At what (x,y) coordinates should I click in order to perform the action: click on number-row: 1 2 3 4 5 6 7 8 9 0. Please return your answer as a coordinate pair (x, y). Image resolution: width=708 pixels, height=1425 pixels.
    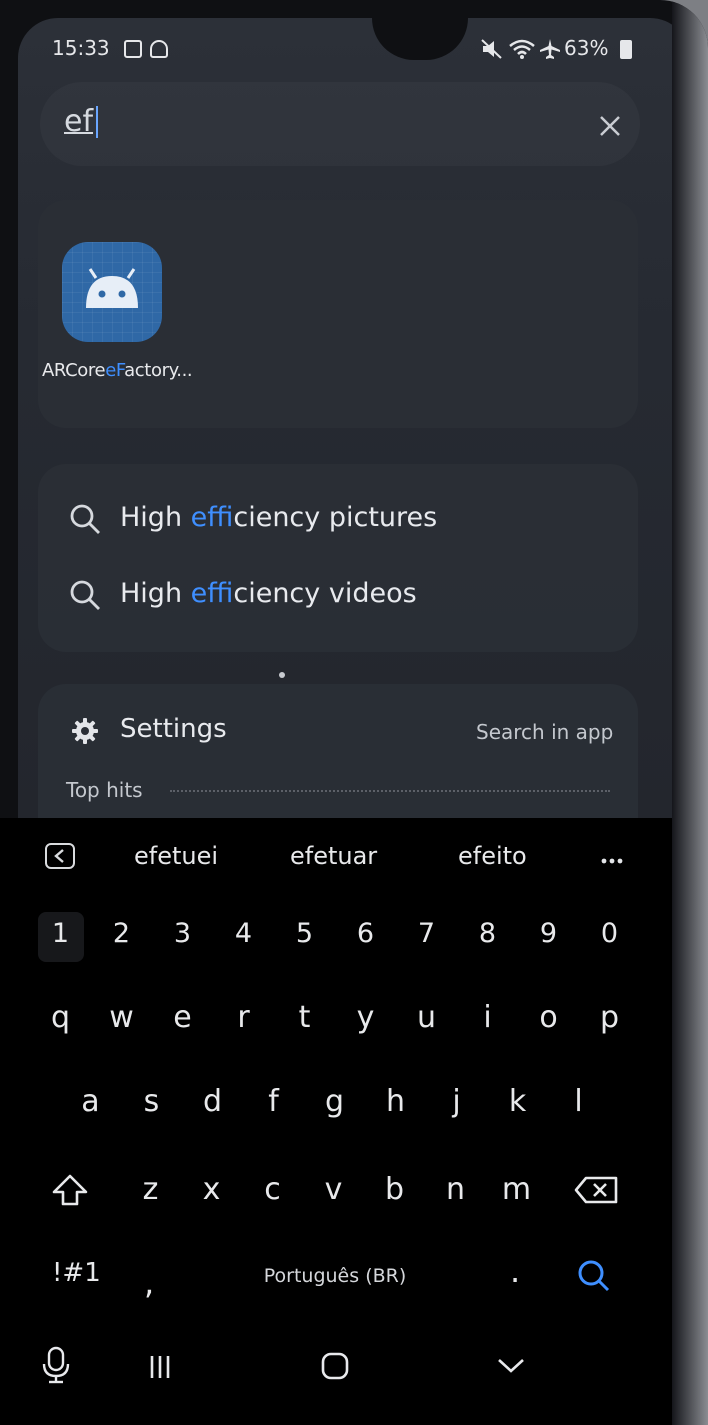
    Looking at the image, I should click on (335, 938).